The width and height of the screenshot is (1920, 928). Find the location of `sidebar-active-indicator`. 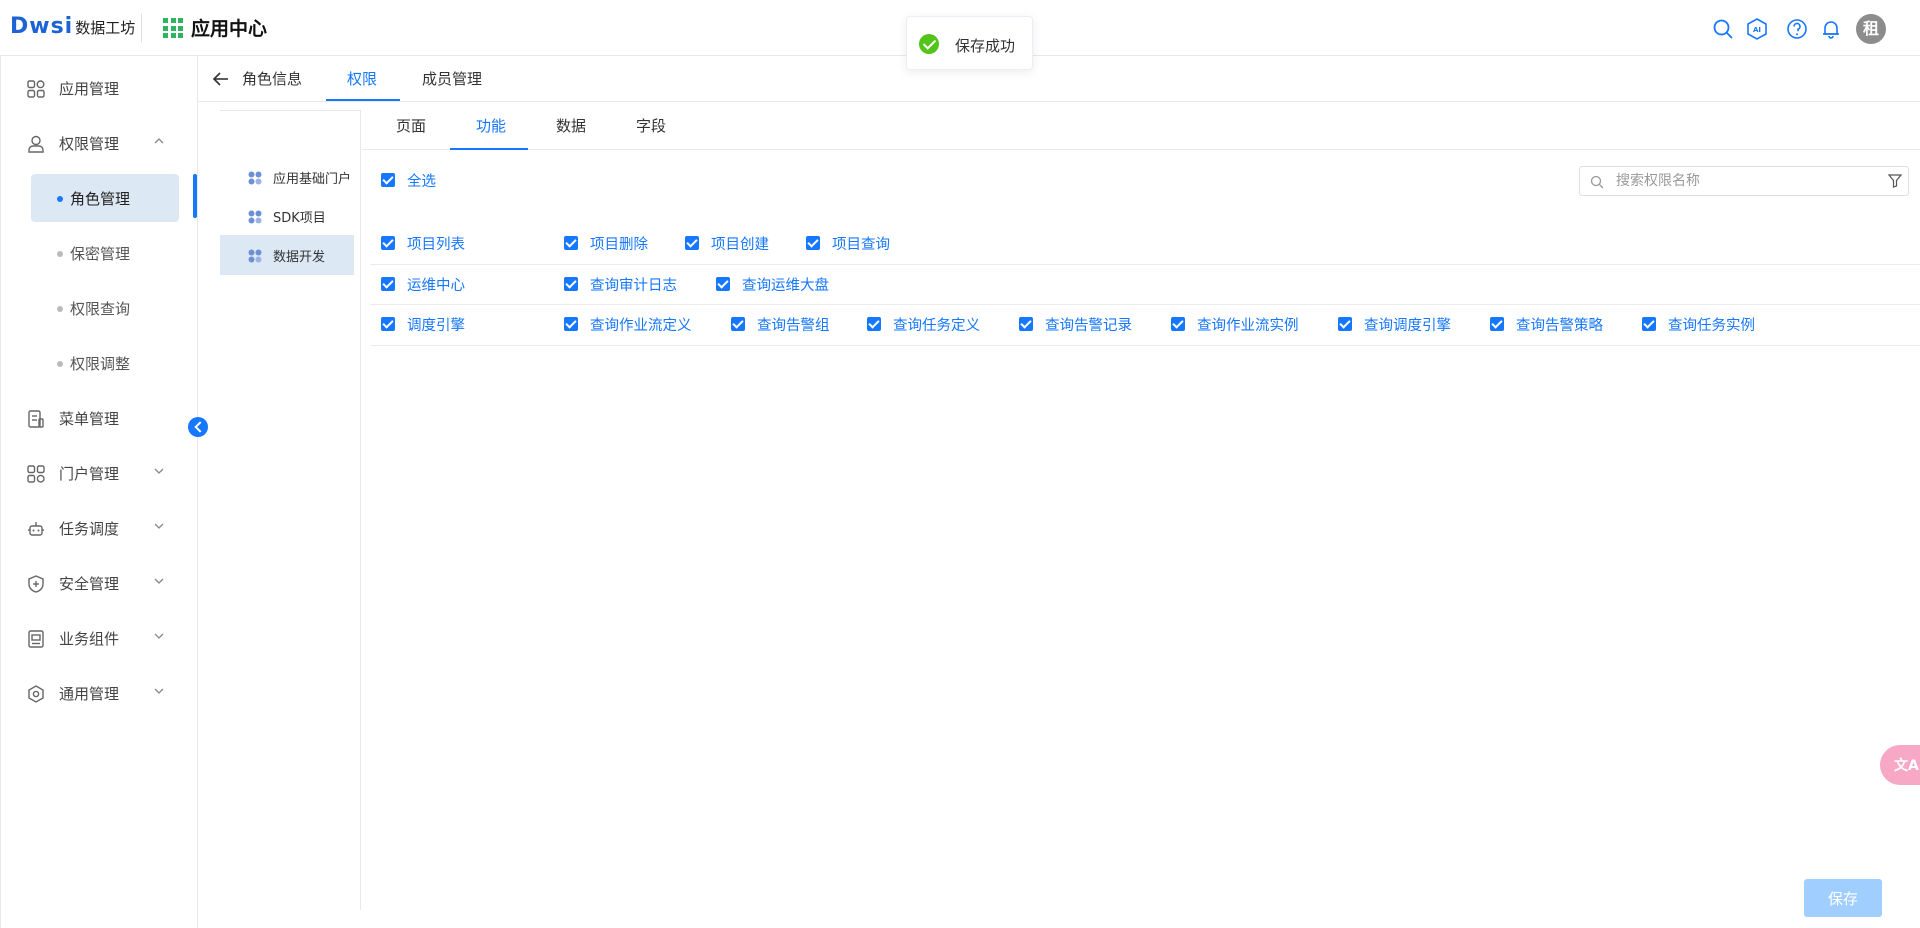

sidebar-active-indicator is located at coordinates (195, 196).